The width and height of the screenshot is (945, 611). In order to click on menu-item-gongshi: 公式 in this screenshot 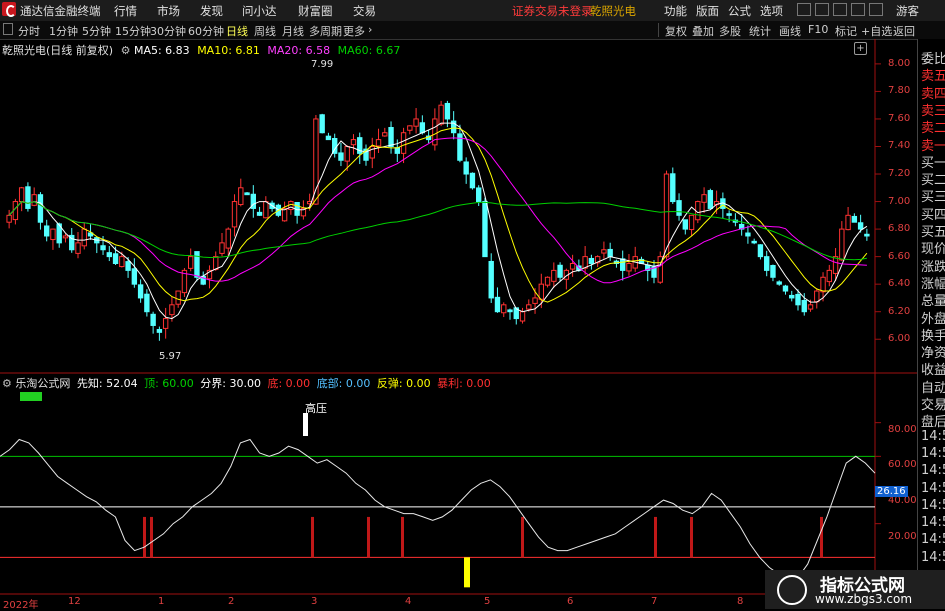, I will do `click(739, 11)`.